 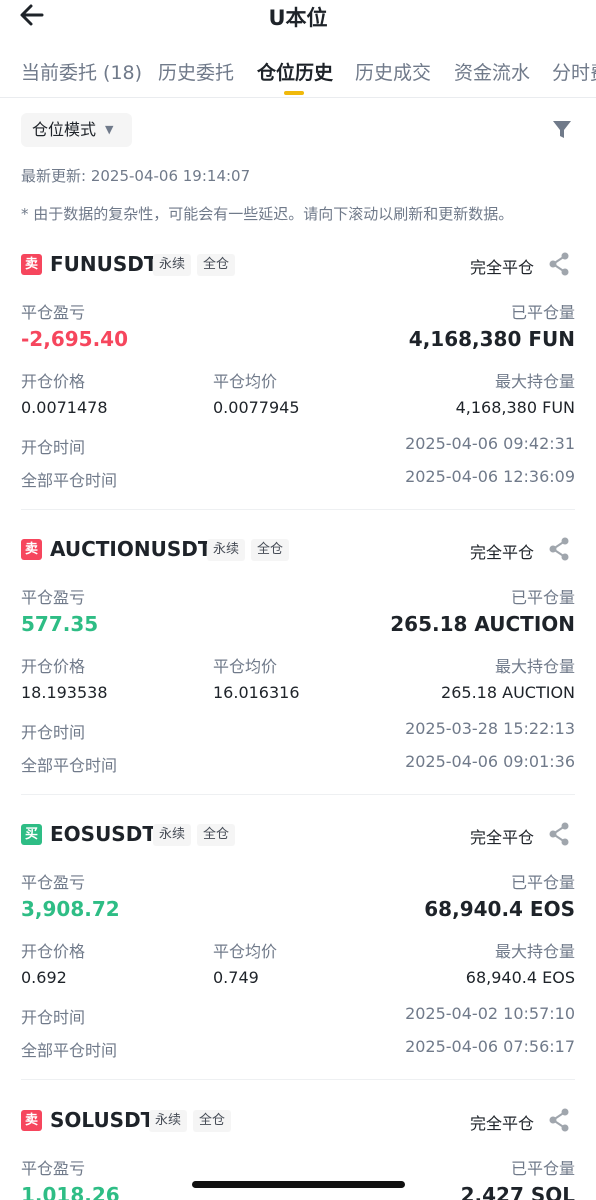 I want to click on closed-qty-value: 2,427 SOL, so click(x=517, y=1191).